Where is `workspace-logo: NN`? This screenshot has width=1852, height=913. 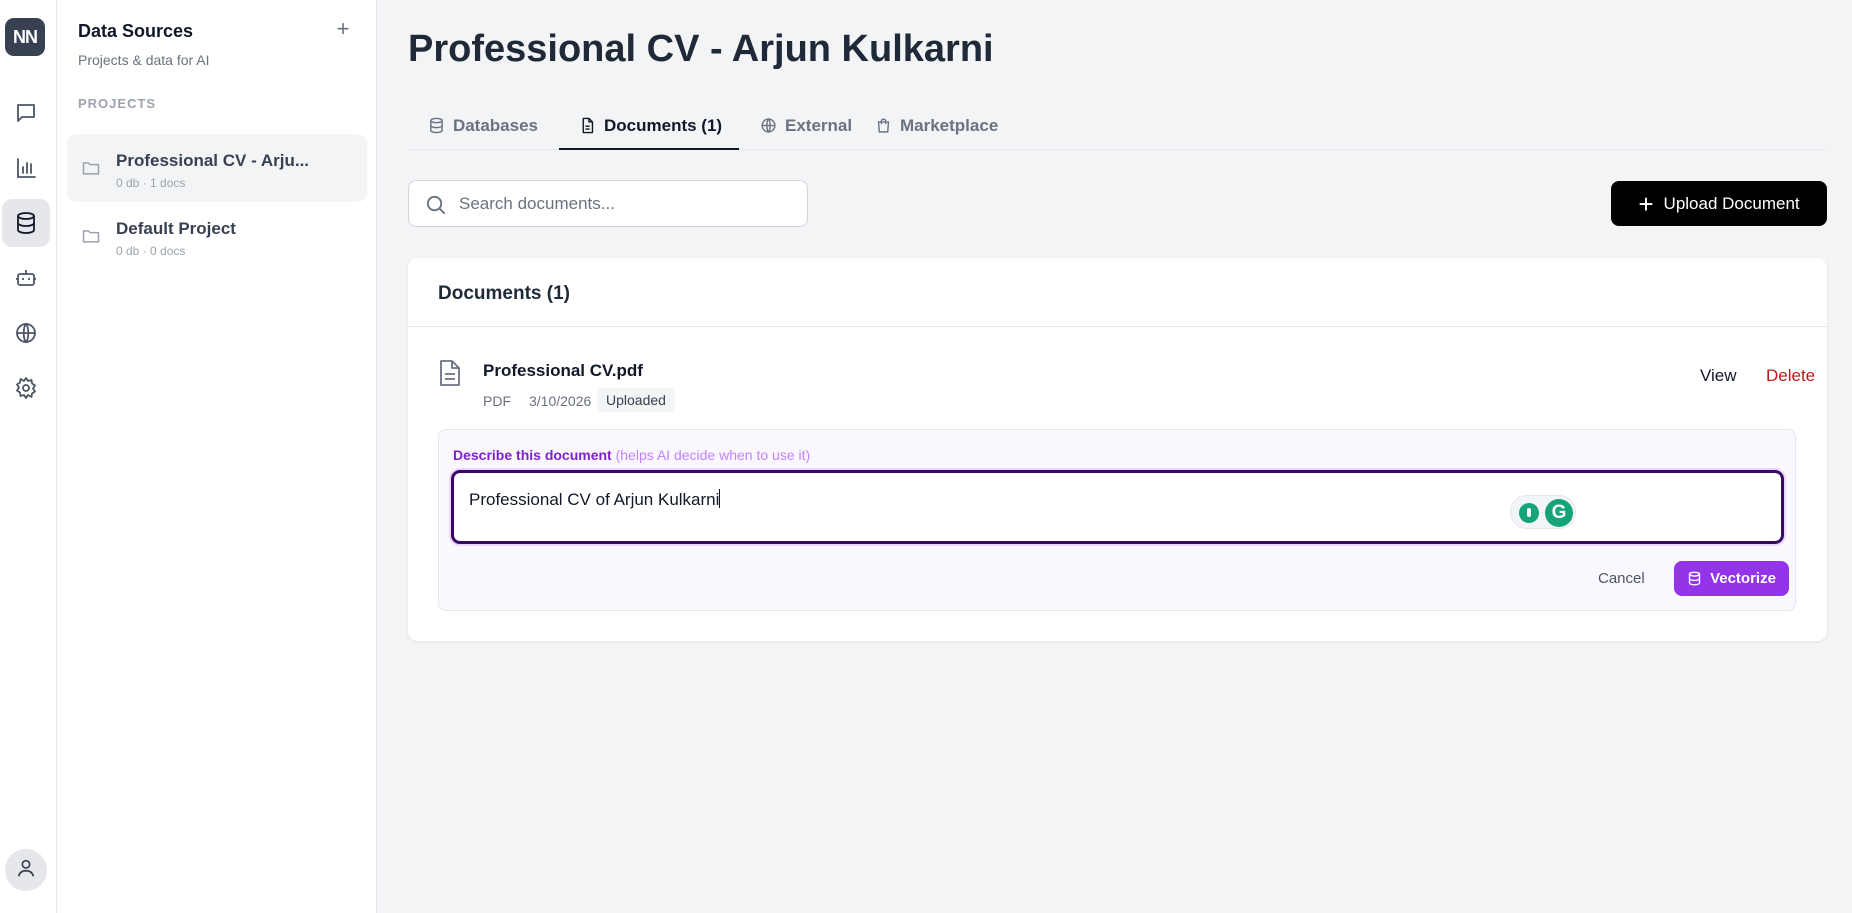
workspace-logo: NN is located at coordinates (25, 37).